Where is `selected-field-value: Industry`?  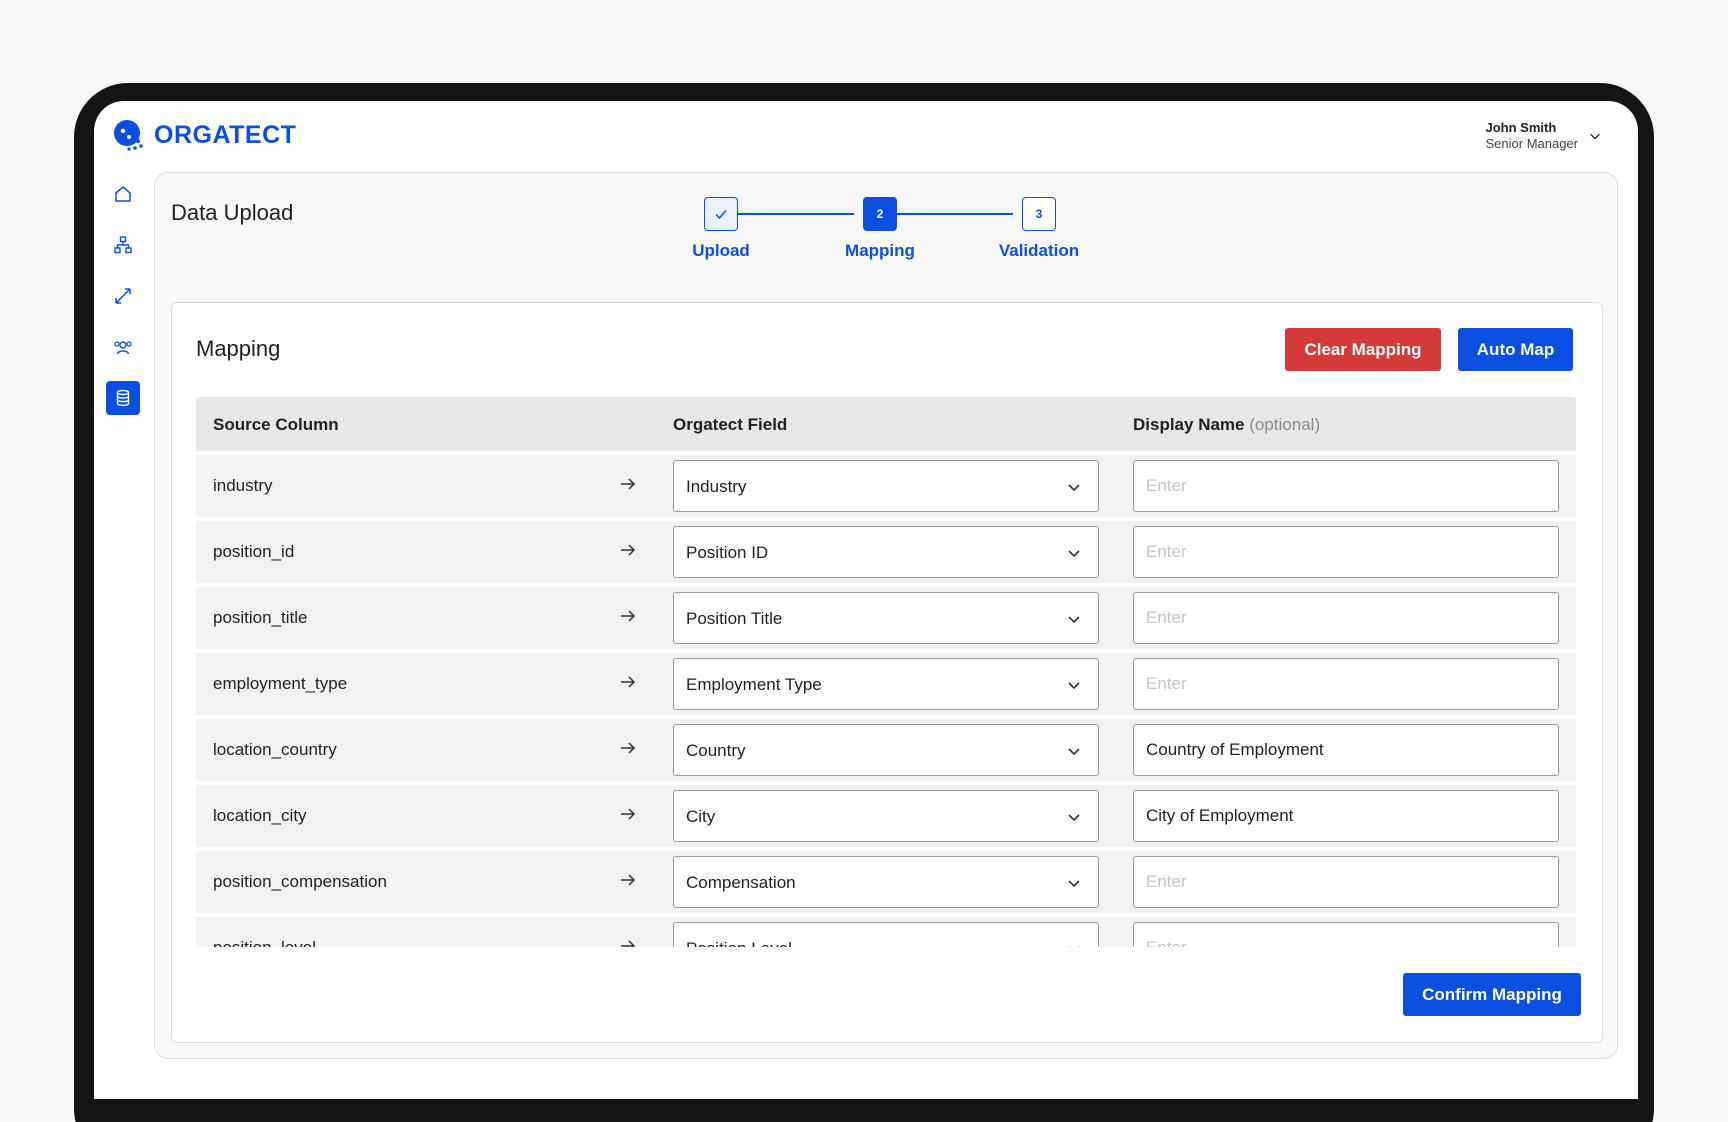 selected-field-value: Industry is located at coordinates (716, 486).